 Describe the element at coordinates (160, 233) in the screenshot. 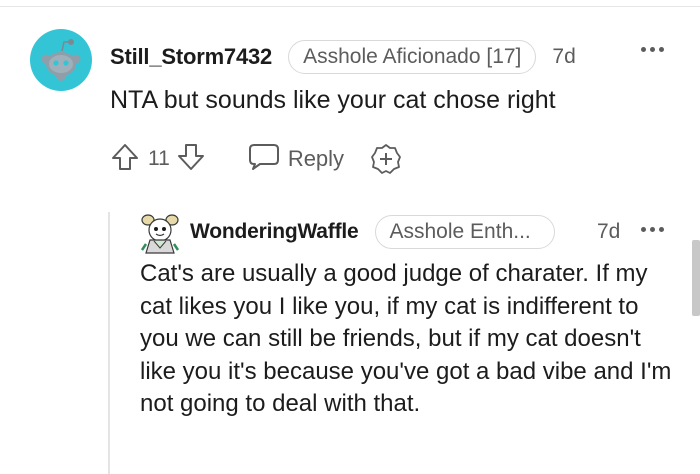

I see `reply-user-avatar` at that location.